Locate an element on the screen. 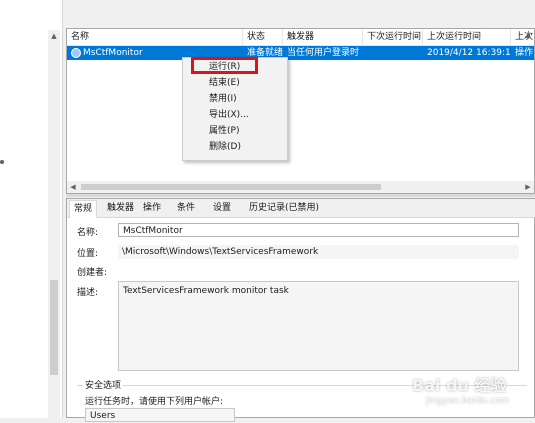 This screenshot has height=423, width=535. task-last-result-cell: 操作 is located at coordinates (524, 53).